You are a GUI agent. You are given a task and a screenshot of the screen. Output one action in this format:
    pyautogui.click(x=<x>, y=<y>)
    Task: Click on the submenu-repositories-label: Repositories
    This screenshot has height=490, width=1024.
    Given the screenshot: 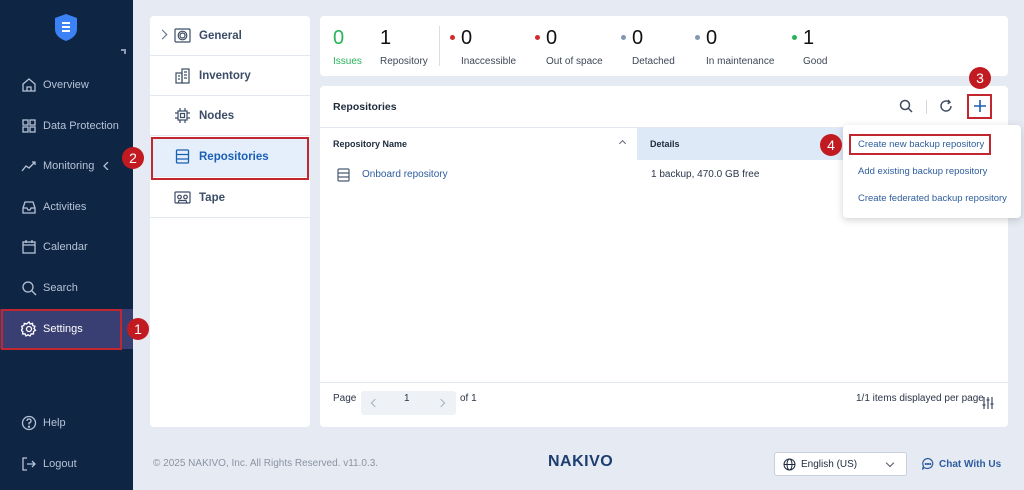 What is the action you would take?
    pyautogui.click(x=234, y=156)
    